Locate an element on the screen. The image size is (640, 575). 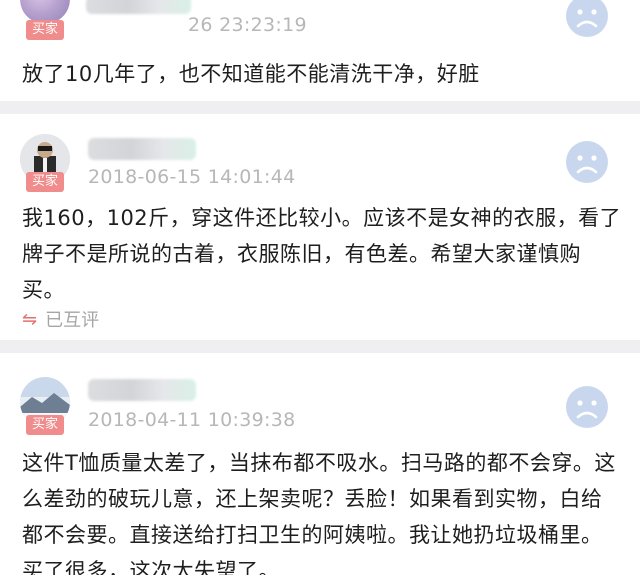
timestamp-text: 2018-06-15 14:01:44 is located at coordinates (192, 177).